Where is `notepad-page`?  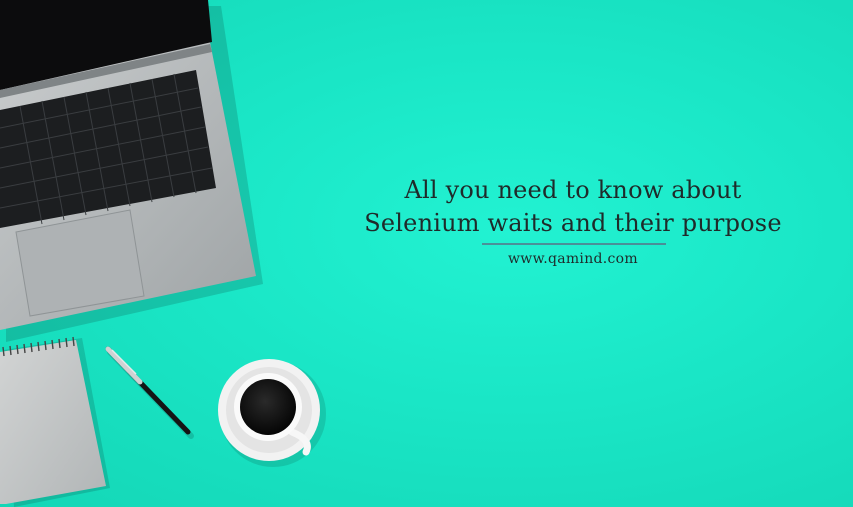
notepad-page is located at coordinates (53, 422).